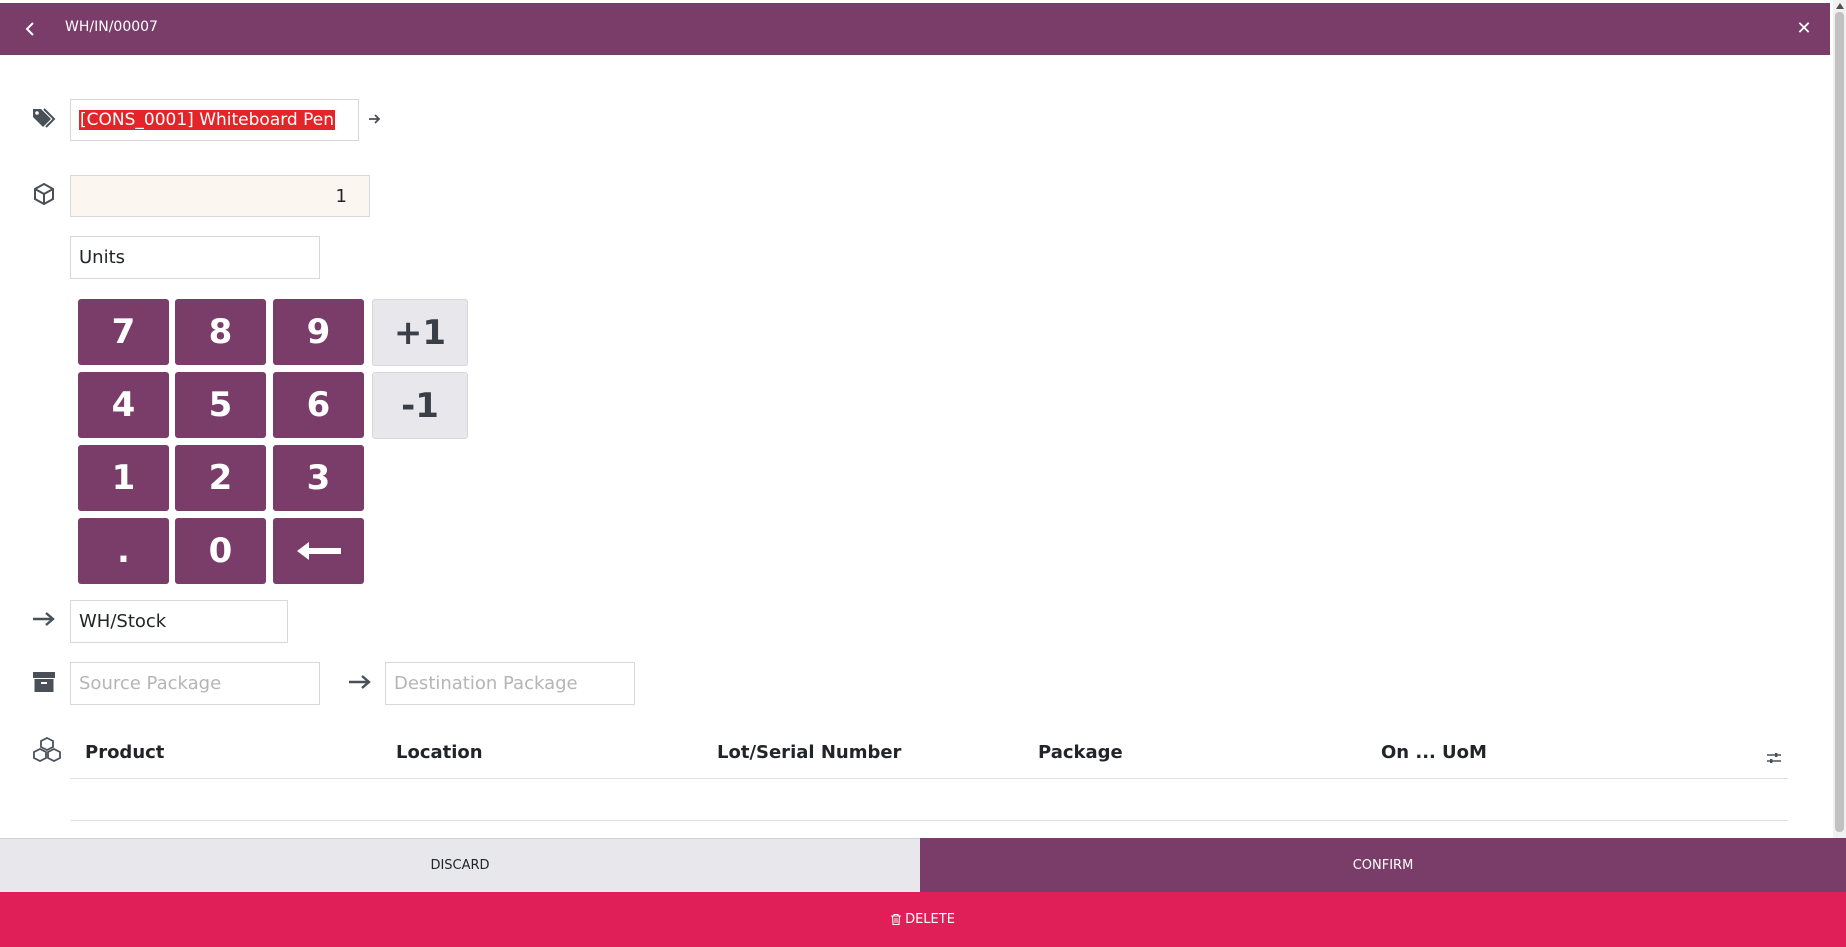  I want to click on column-header-uom: UoM, so click(1464, 757).